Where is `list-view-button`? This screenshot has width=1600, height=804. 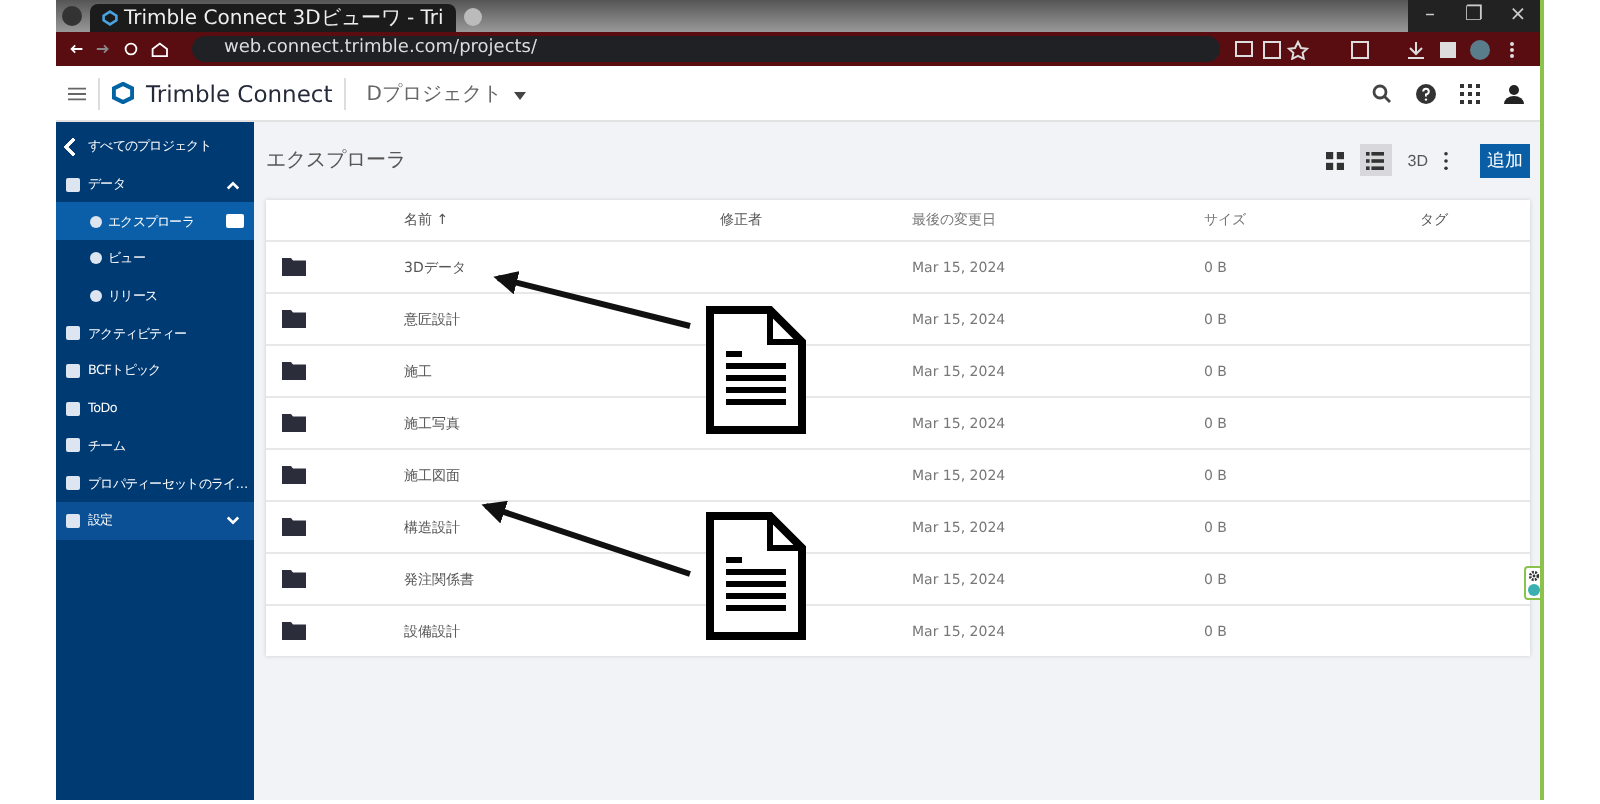
list-view-button is located at coordinates (1375, 160).